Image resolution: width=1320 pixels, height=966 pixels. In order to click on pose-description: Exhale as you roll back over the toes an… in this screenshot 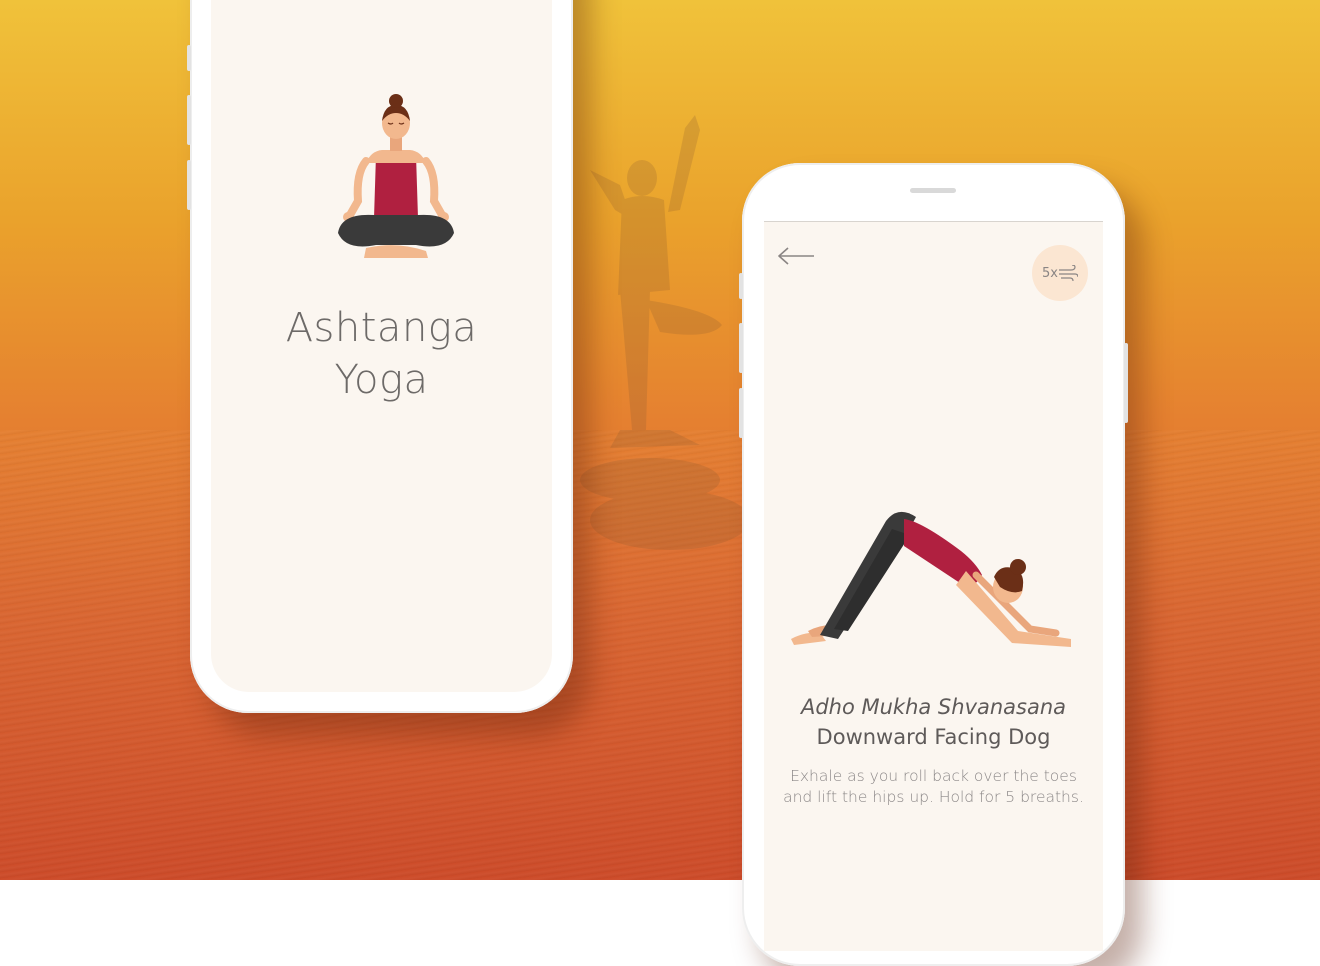, I will do `click(933, 786)`.